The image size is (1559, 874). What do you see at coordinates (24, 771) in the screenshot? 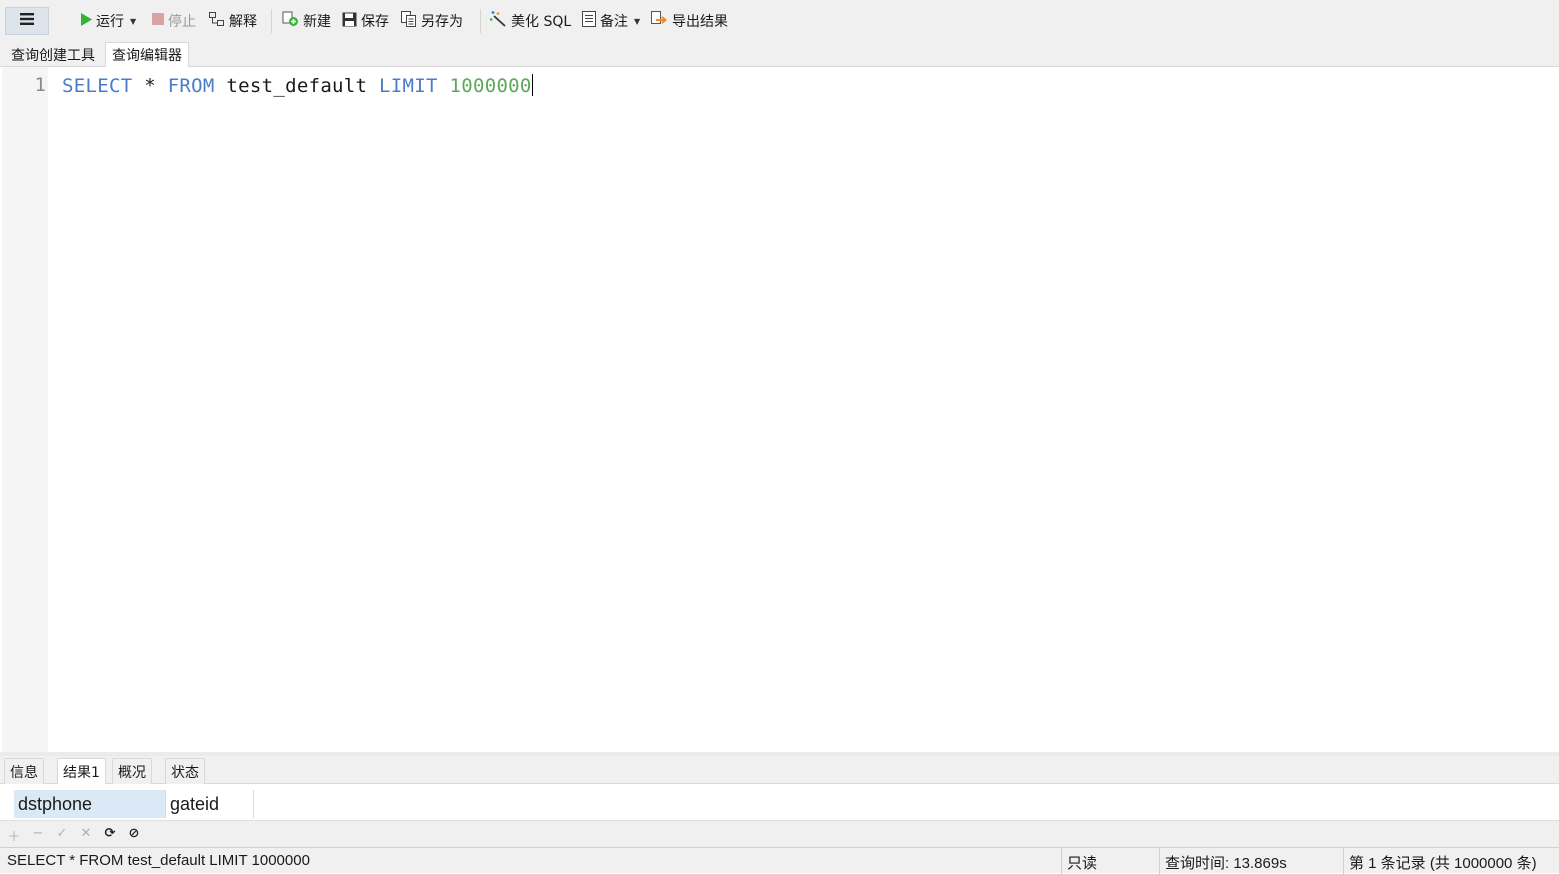
I see `tab-info: 信息` at bounding box center [24, 771].